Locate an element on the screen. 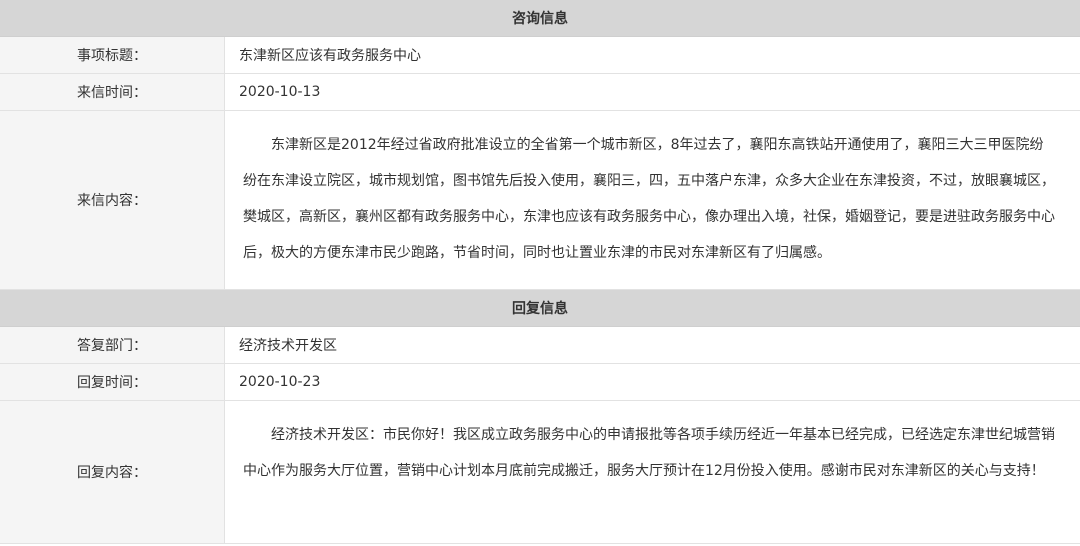 The image size is (1080, 546). reply-date-row: 回复时间： 2020-10-23 is located at coordinates (540, 382).